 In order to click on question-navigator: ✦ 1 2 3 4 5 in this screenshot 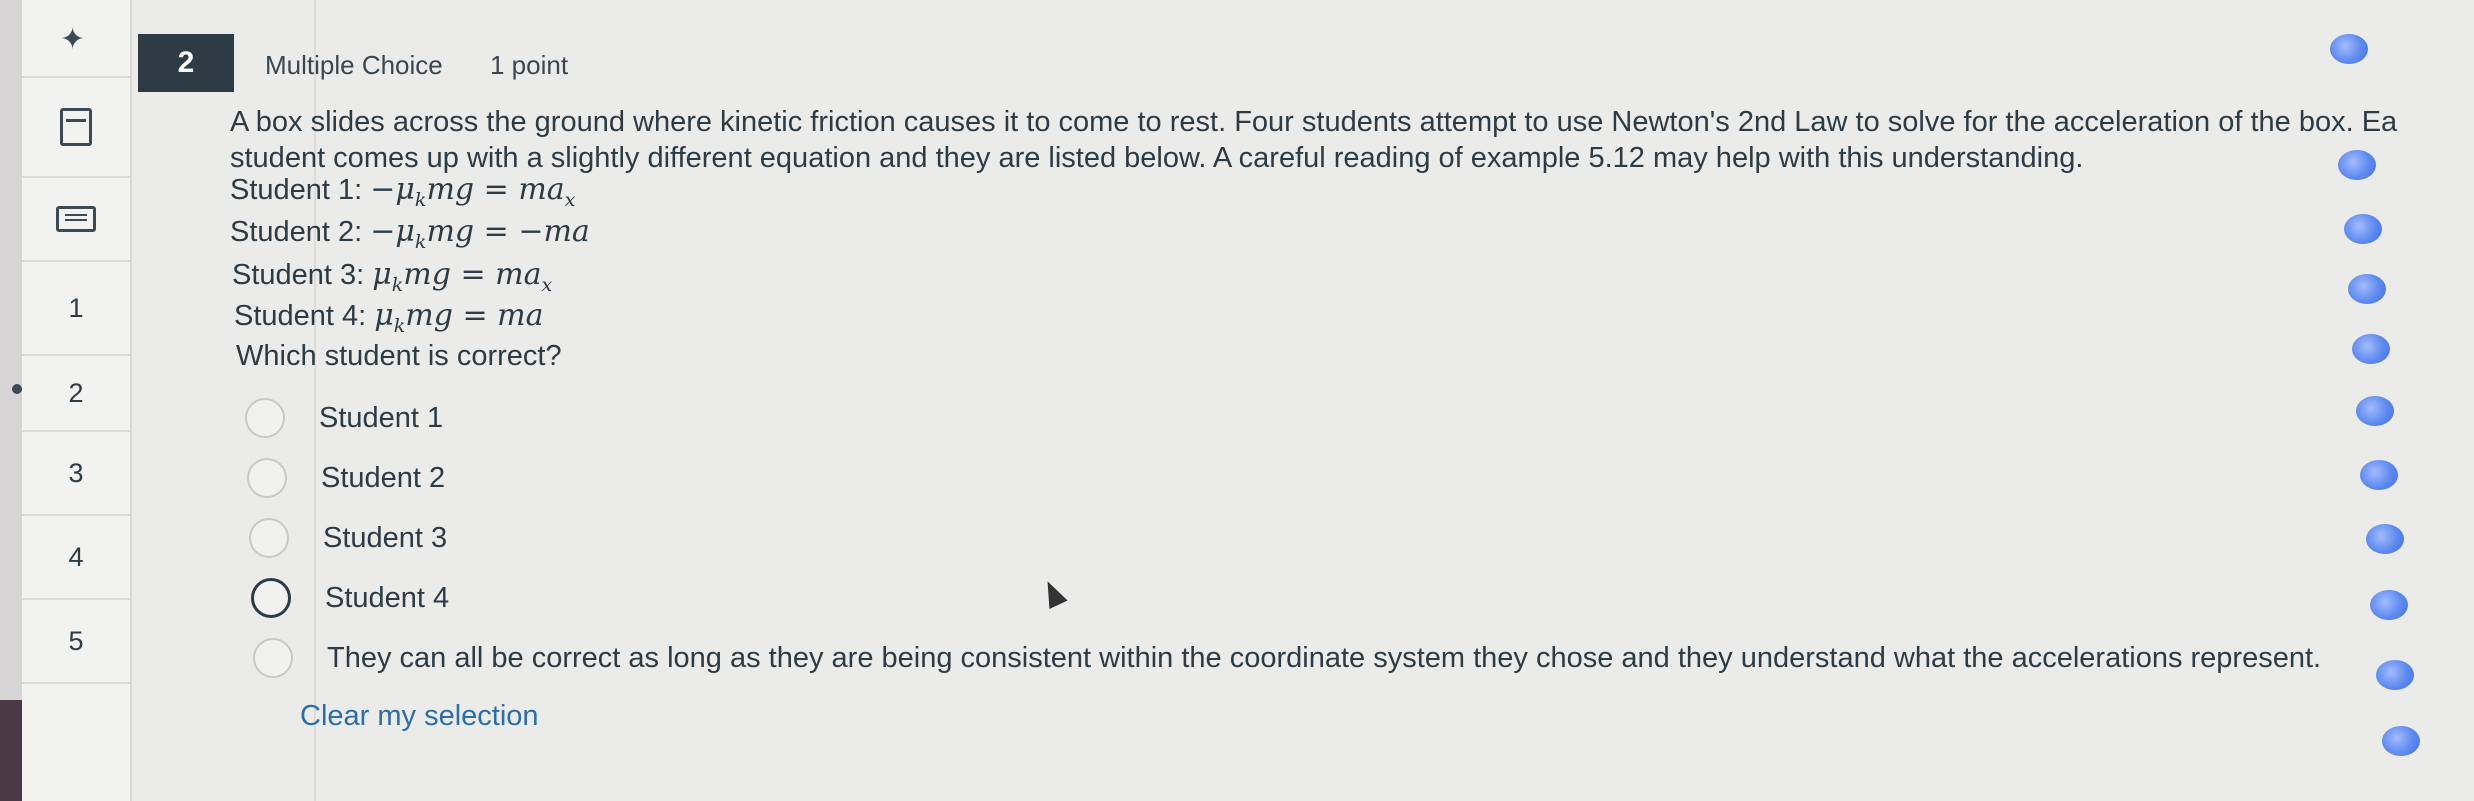, I will do `click(72, 400)`.